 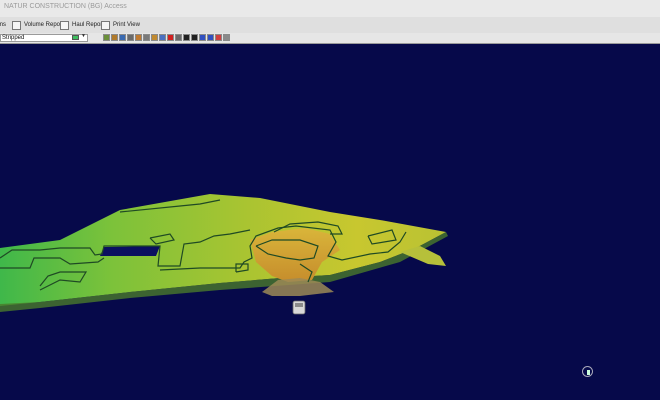 What do you see at coordinates (44, 25) in the screenshot?
I see `volume-report-label: Volume Report` at bounding box center [44, 25].